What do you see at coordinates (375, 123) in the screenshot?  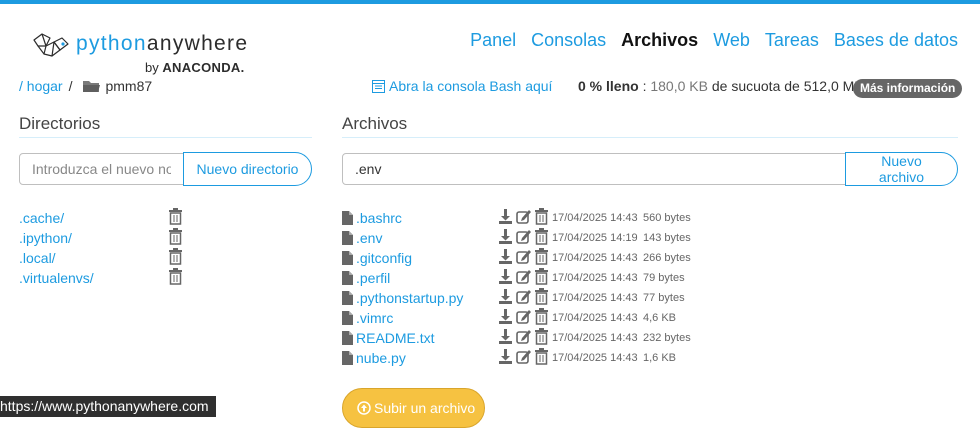 I see `files-title: Archivos` at bounding box center [375, 123].